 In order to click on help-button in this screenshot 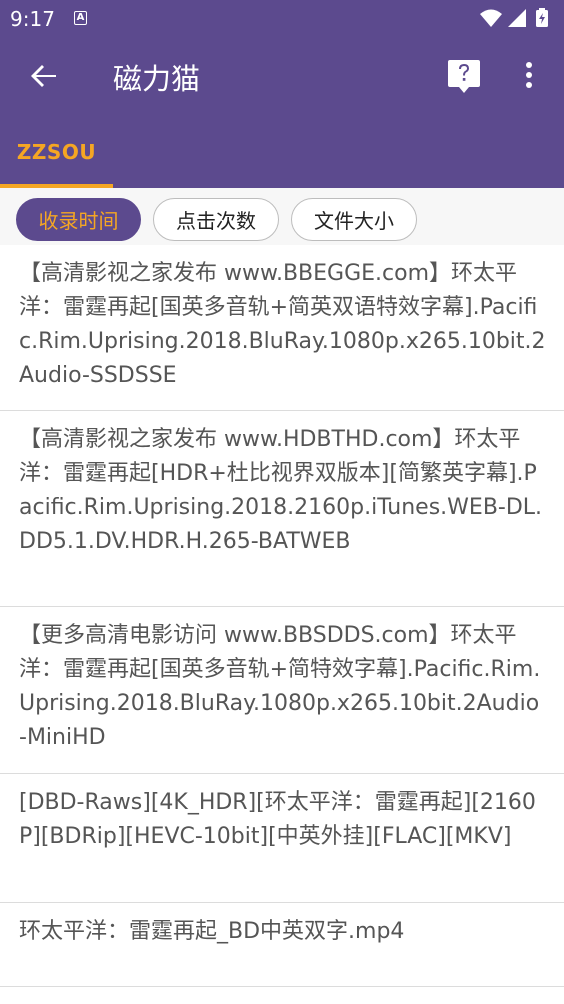, I will do `click(464, 76)`.